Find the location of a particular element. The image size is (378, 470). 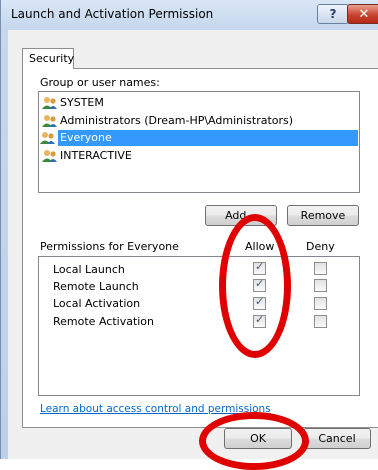

close-button: ✕ is located at coordinates (362, 14).